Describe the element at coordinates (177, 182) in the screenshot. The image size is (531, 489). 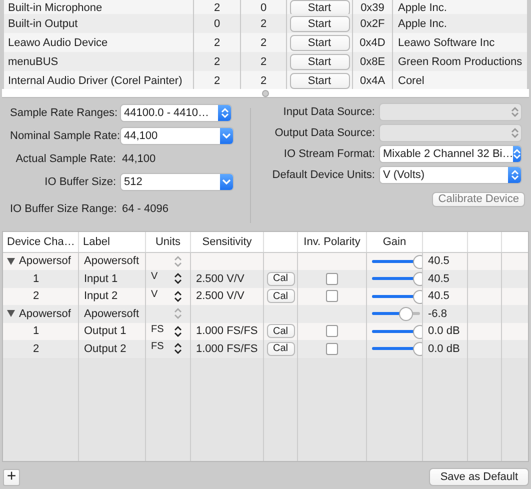
I see `setting-dropdown: 512` at that location.